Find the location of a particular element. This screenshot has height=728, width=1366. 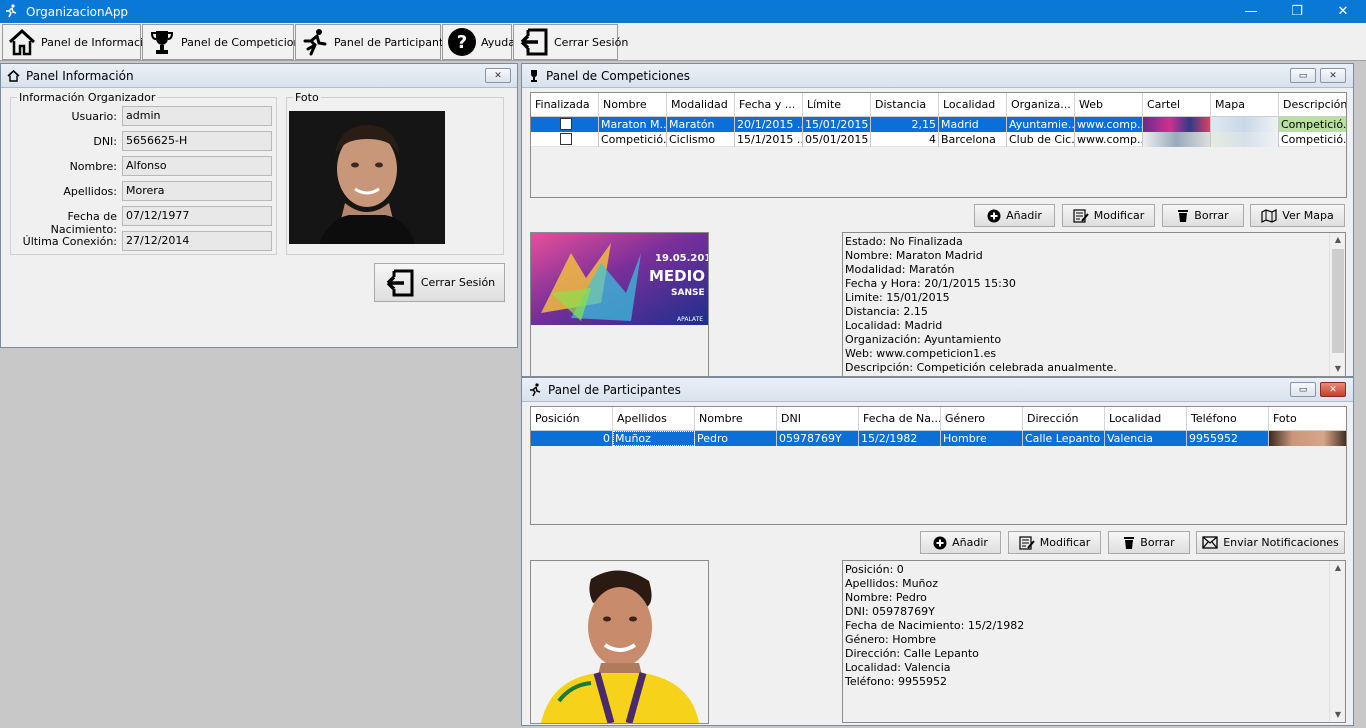

col-posicion: Posición is located at coordinates (572, 419).